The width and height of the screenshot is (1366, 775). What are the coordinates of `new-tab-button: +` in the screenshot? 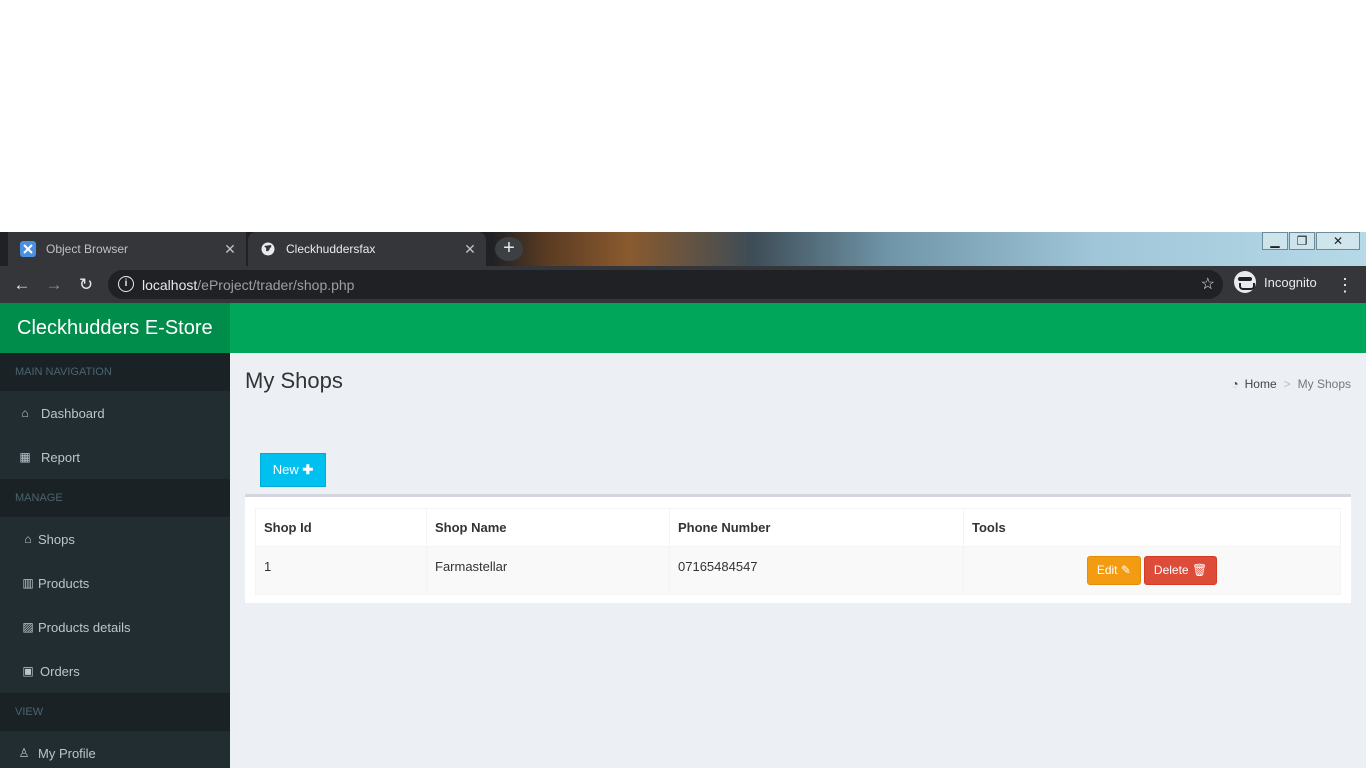 It's located at (509, 249).